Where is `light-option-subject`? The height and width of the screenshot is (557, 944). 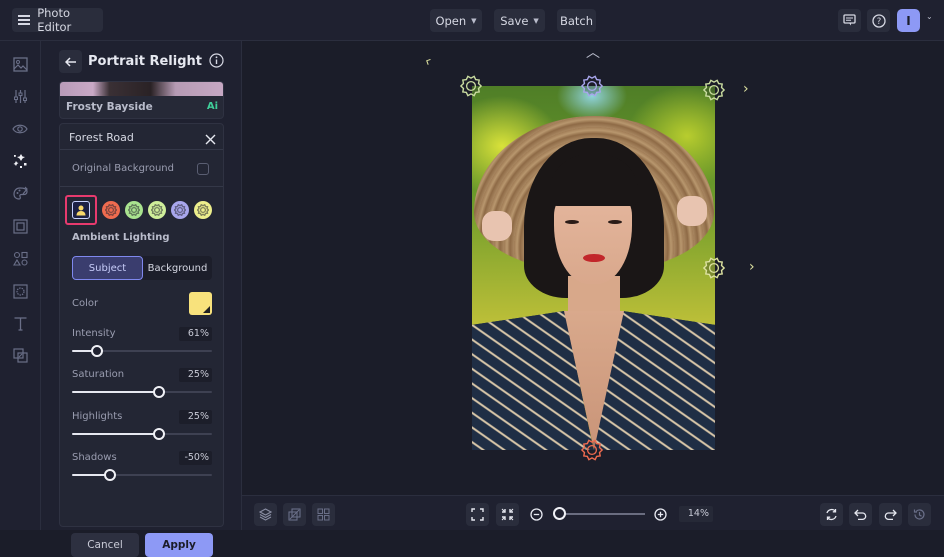
light-option-subject is located at coordinates (81, 210).